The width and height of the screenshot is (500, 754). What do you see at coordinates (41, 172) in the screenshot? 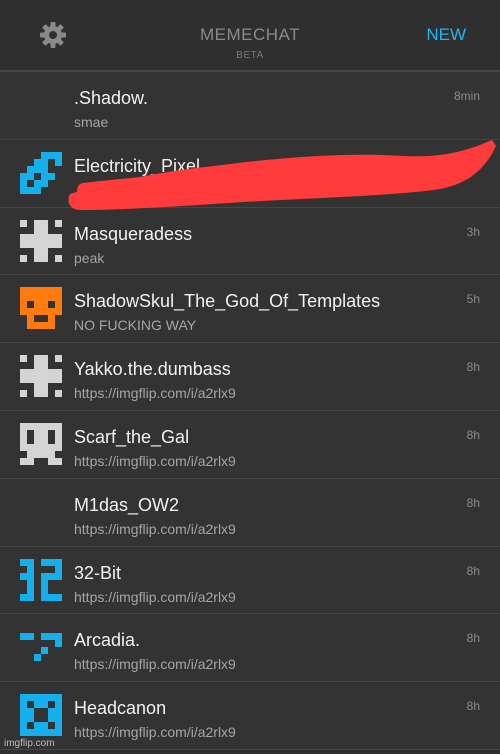
I see `blue-pixel-icon` at bounding box center [41, 172].